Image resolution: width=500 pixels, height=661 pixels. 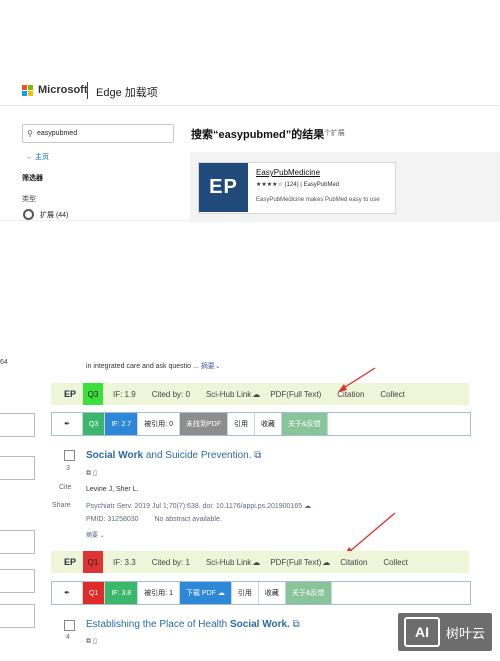 What do you see at coordinates (159, 424) in the screenshot?
I see `cited-by-cn: 被引用: 0` at bounding box center [159, 424].